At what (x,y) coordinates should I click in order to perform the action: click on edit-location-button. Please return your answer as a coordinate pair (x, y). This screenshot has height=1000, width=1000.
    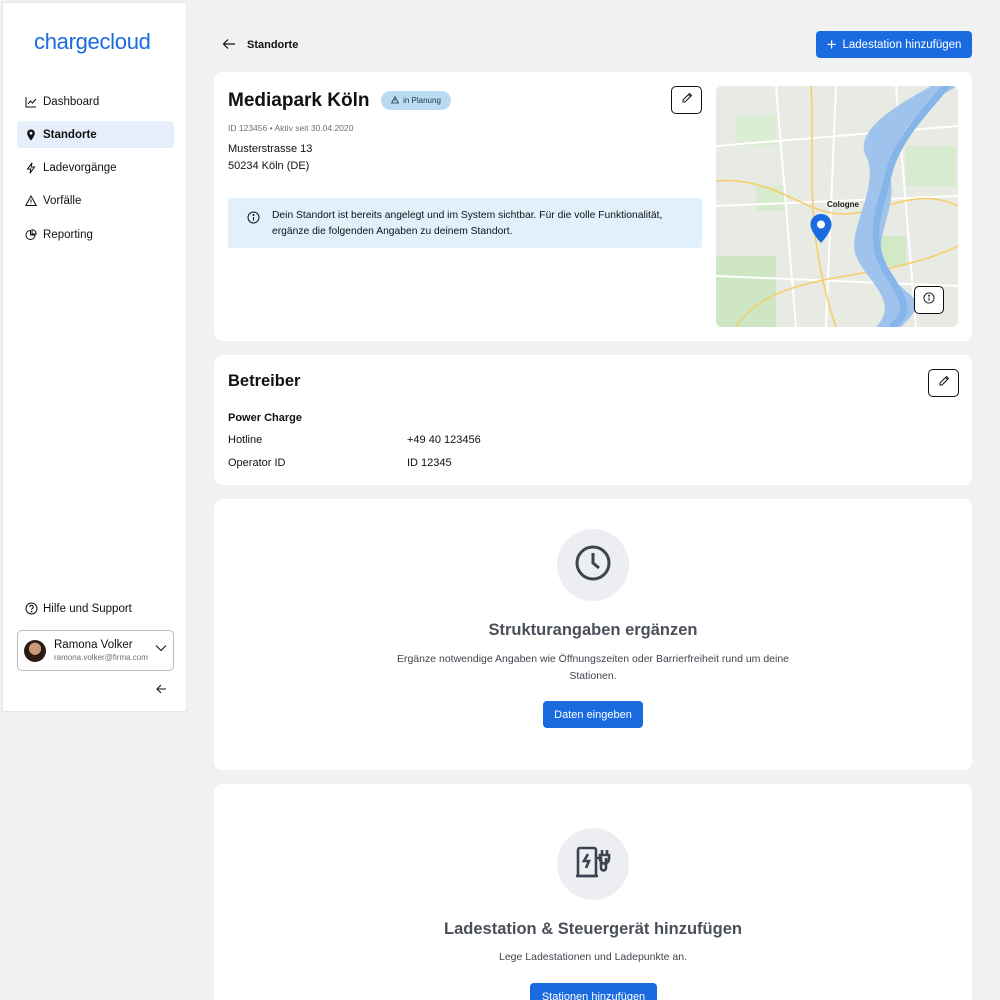
    Looking at the image, I should click on (686, 100).